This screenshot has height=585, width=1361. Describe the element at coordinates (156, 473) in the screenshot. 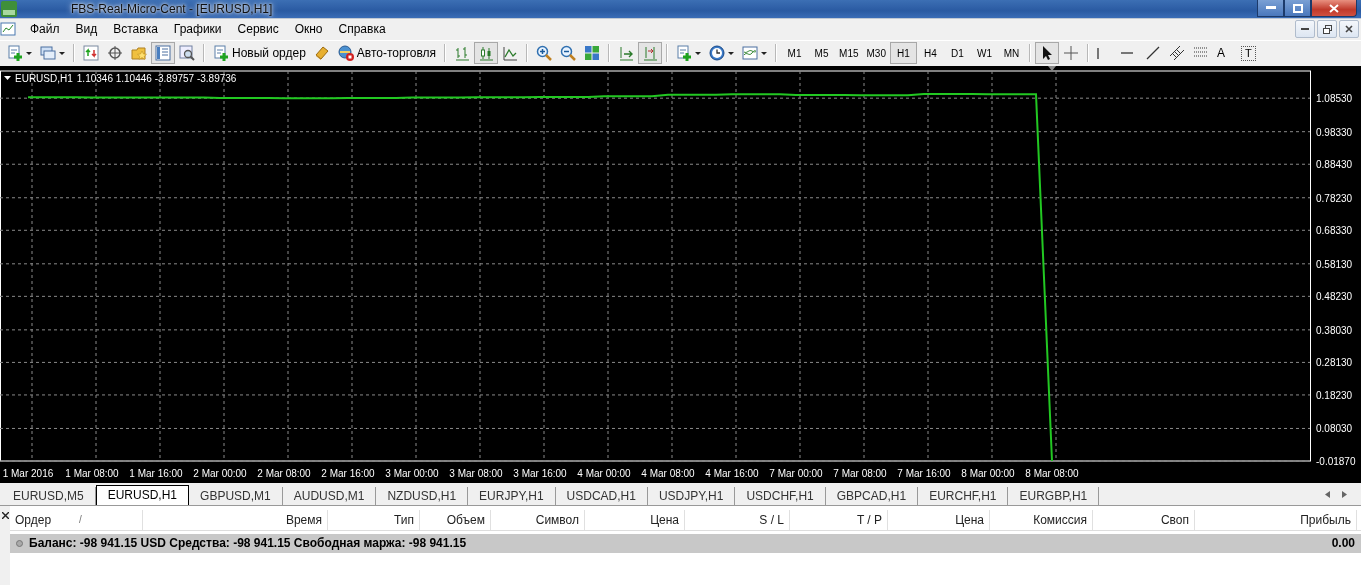

I see `axis-label: 1 Mar 16:00` at that location.